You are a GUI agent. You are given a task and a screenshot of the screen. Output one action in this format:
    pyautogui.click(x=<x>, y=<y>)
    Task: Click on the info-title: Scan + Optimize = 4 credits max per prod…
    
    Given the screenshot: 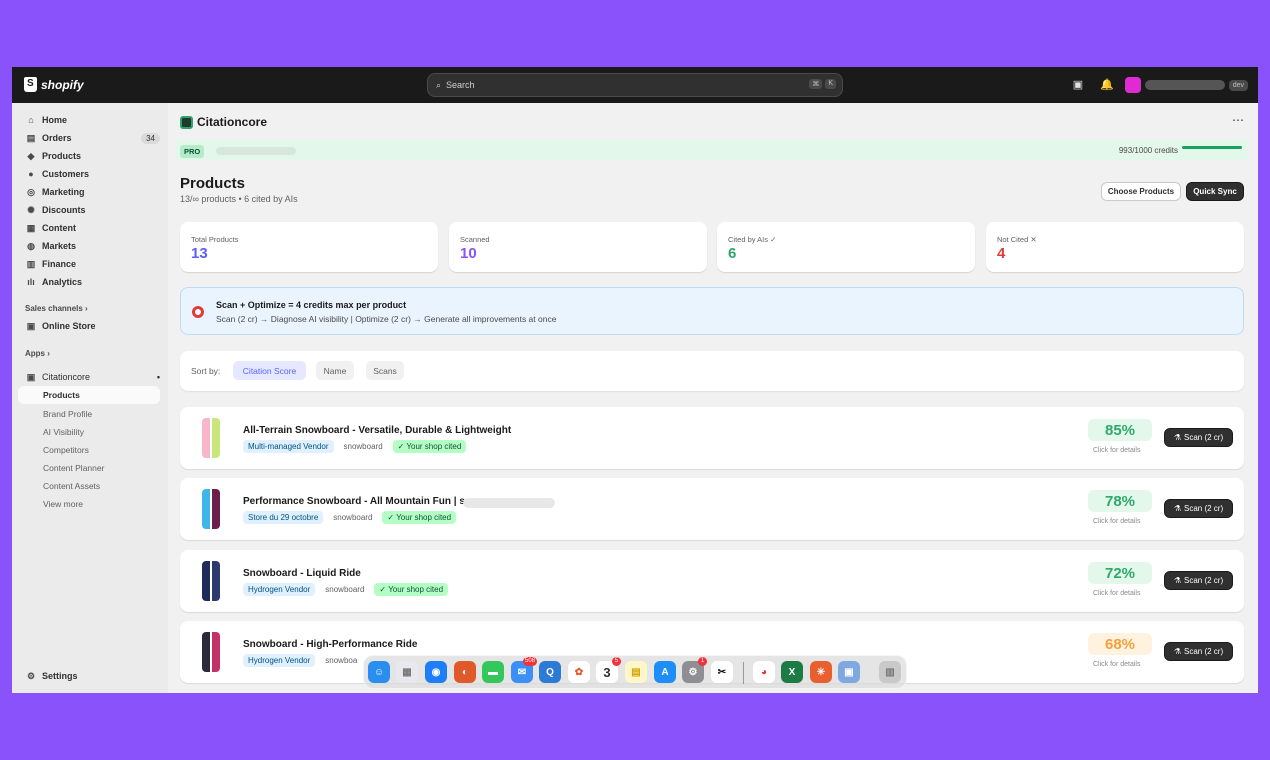 What is the action you would take?
    pyautogui.click(x=311, y=305)
    